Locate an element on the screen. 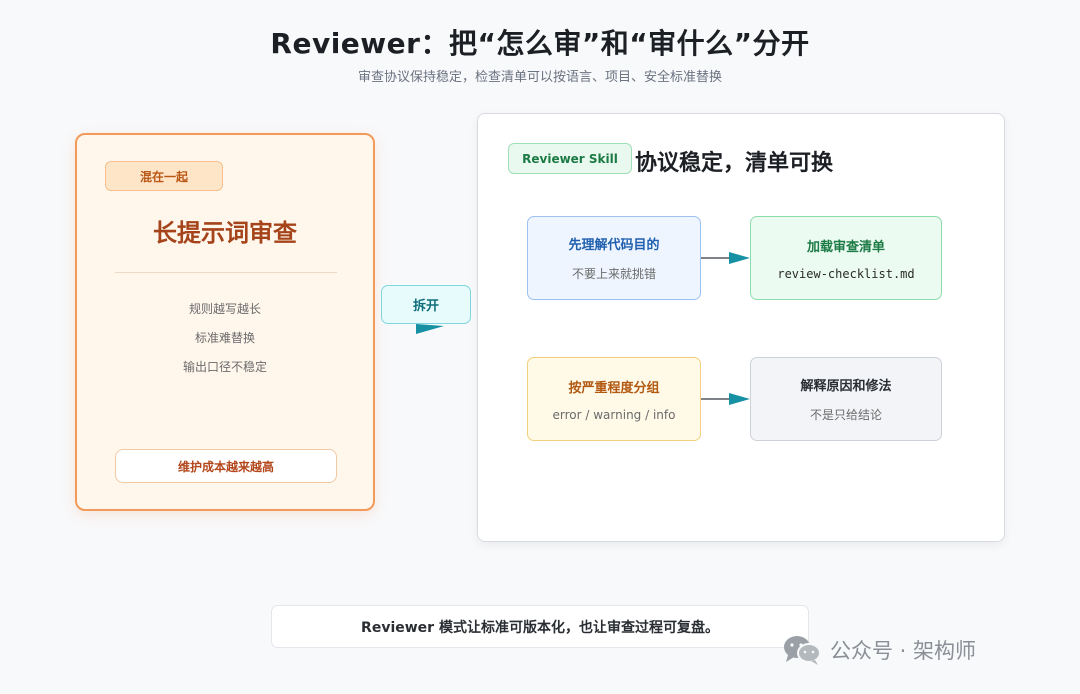 The image size is (1080, 694). maintenance-cost-note: 维护成本越来越高 is located at coordinates (226, 466).